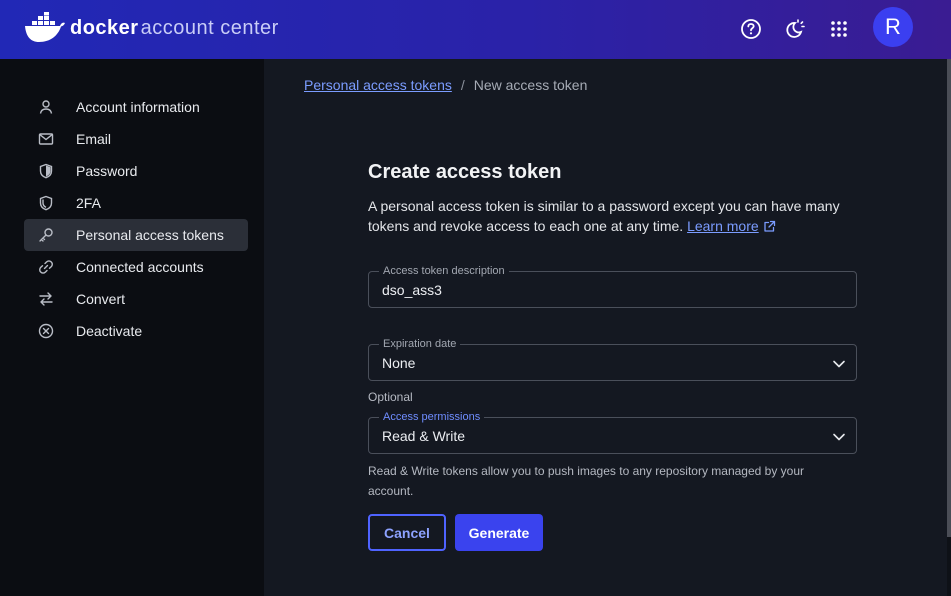 The image size is (951, 596). Describe the element at coordinates (612, 286) in the screenshot. I see `token-description-field: Access token description dso_ass3` at that location.